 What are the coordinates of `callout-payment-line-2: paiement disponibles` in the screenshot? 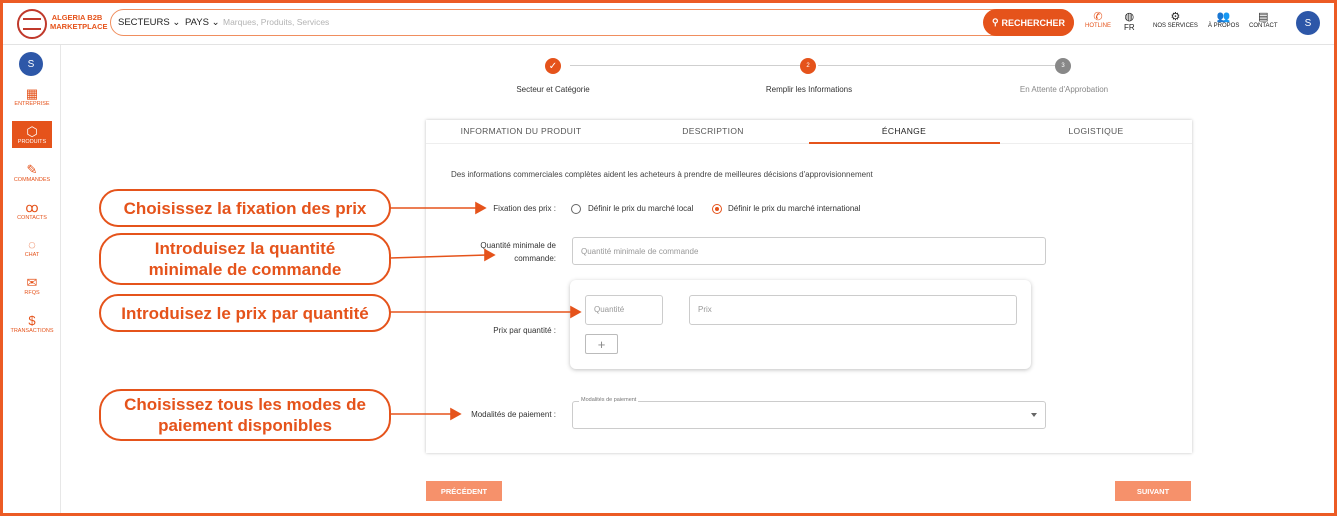 It's located at (245, 425).